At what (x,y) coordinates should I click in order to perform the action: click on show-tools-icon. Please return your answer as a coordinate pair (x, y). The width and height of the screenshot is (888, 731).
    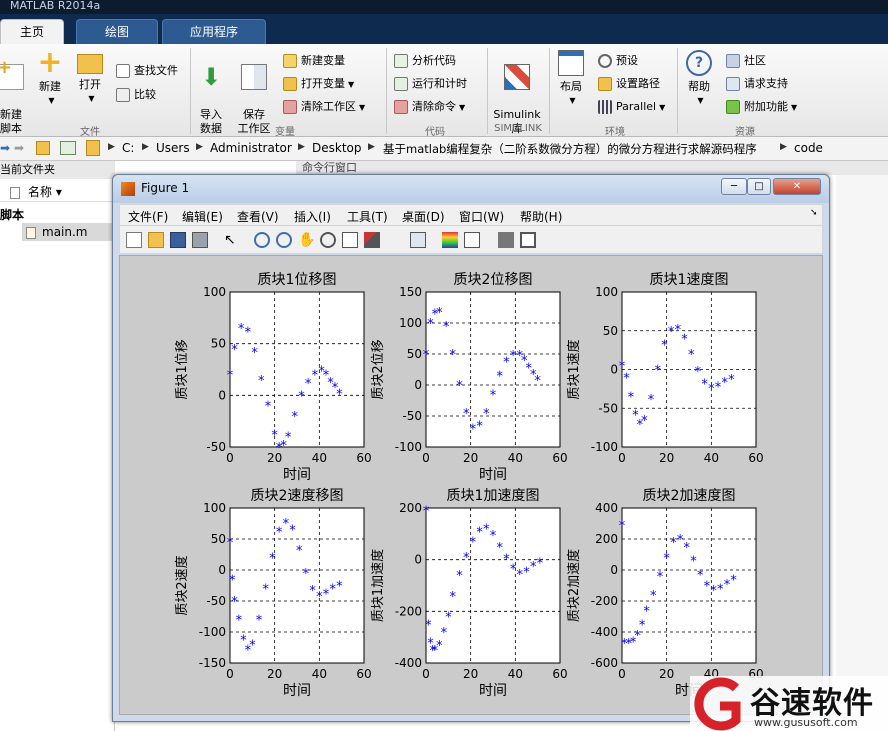
    Looking at the image, I should click on (528, 240).